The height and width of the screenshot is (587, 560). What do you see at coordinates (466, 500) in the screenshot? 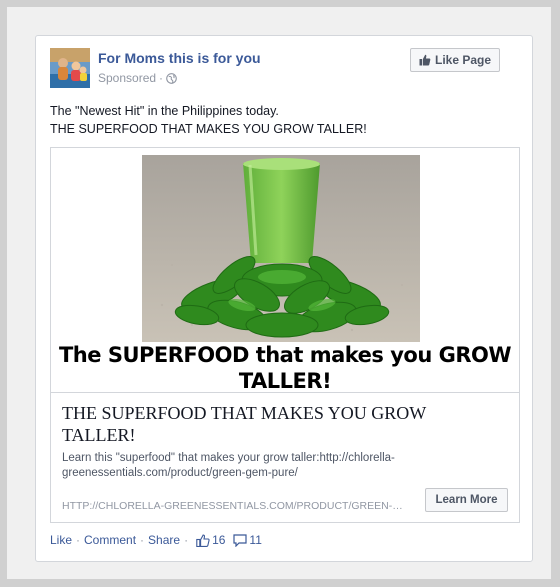
I see `learn-more-button: Learn More` at bounding box center [466, 500].